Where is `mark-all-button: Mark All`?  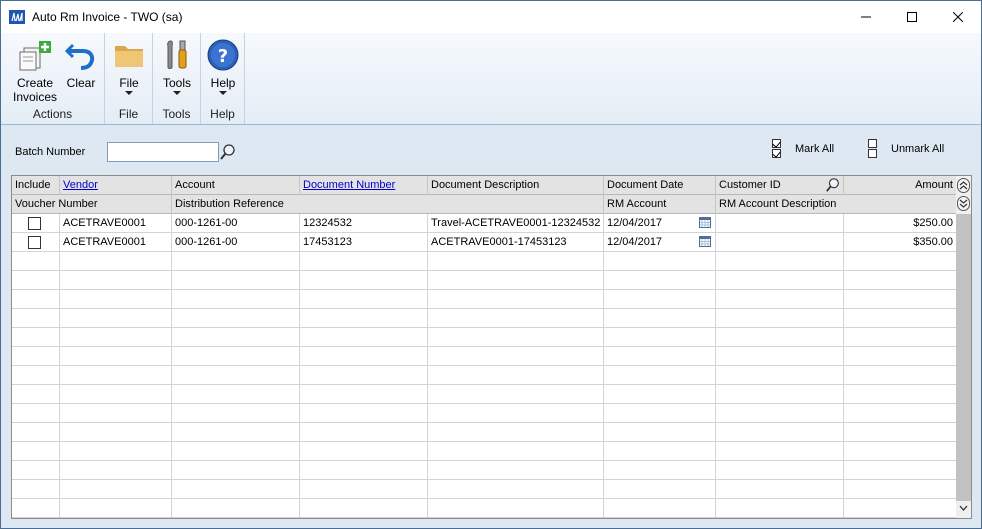
mark-all-button: Mark All is located at coordinates (803, 149).